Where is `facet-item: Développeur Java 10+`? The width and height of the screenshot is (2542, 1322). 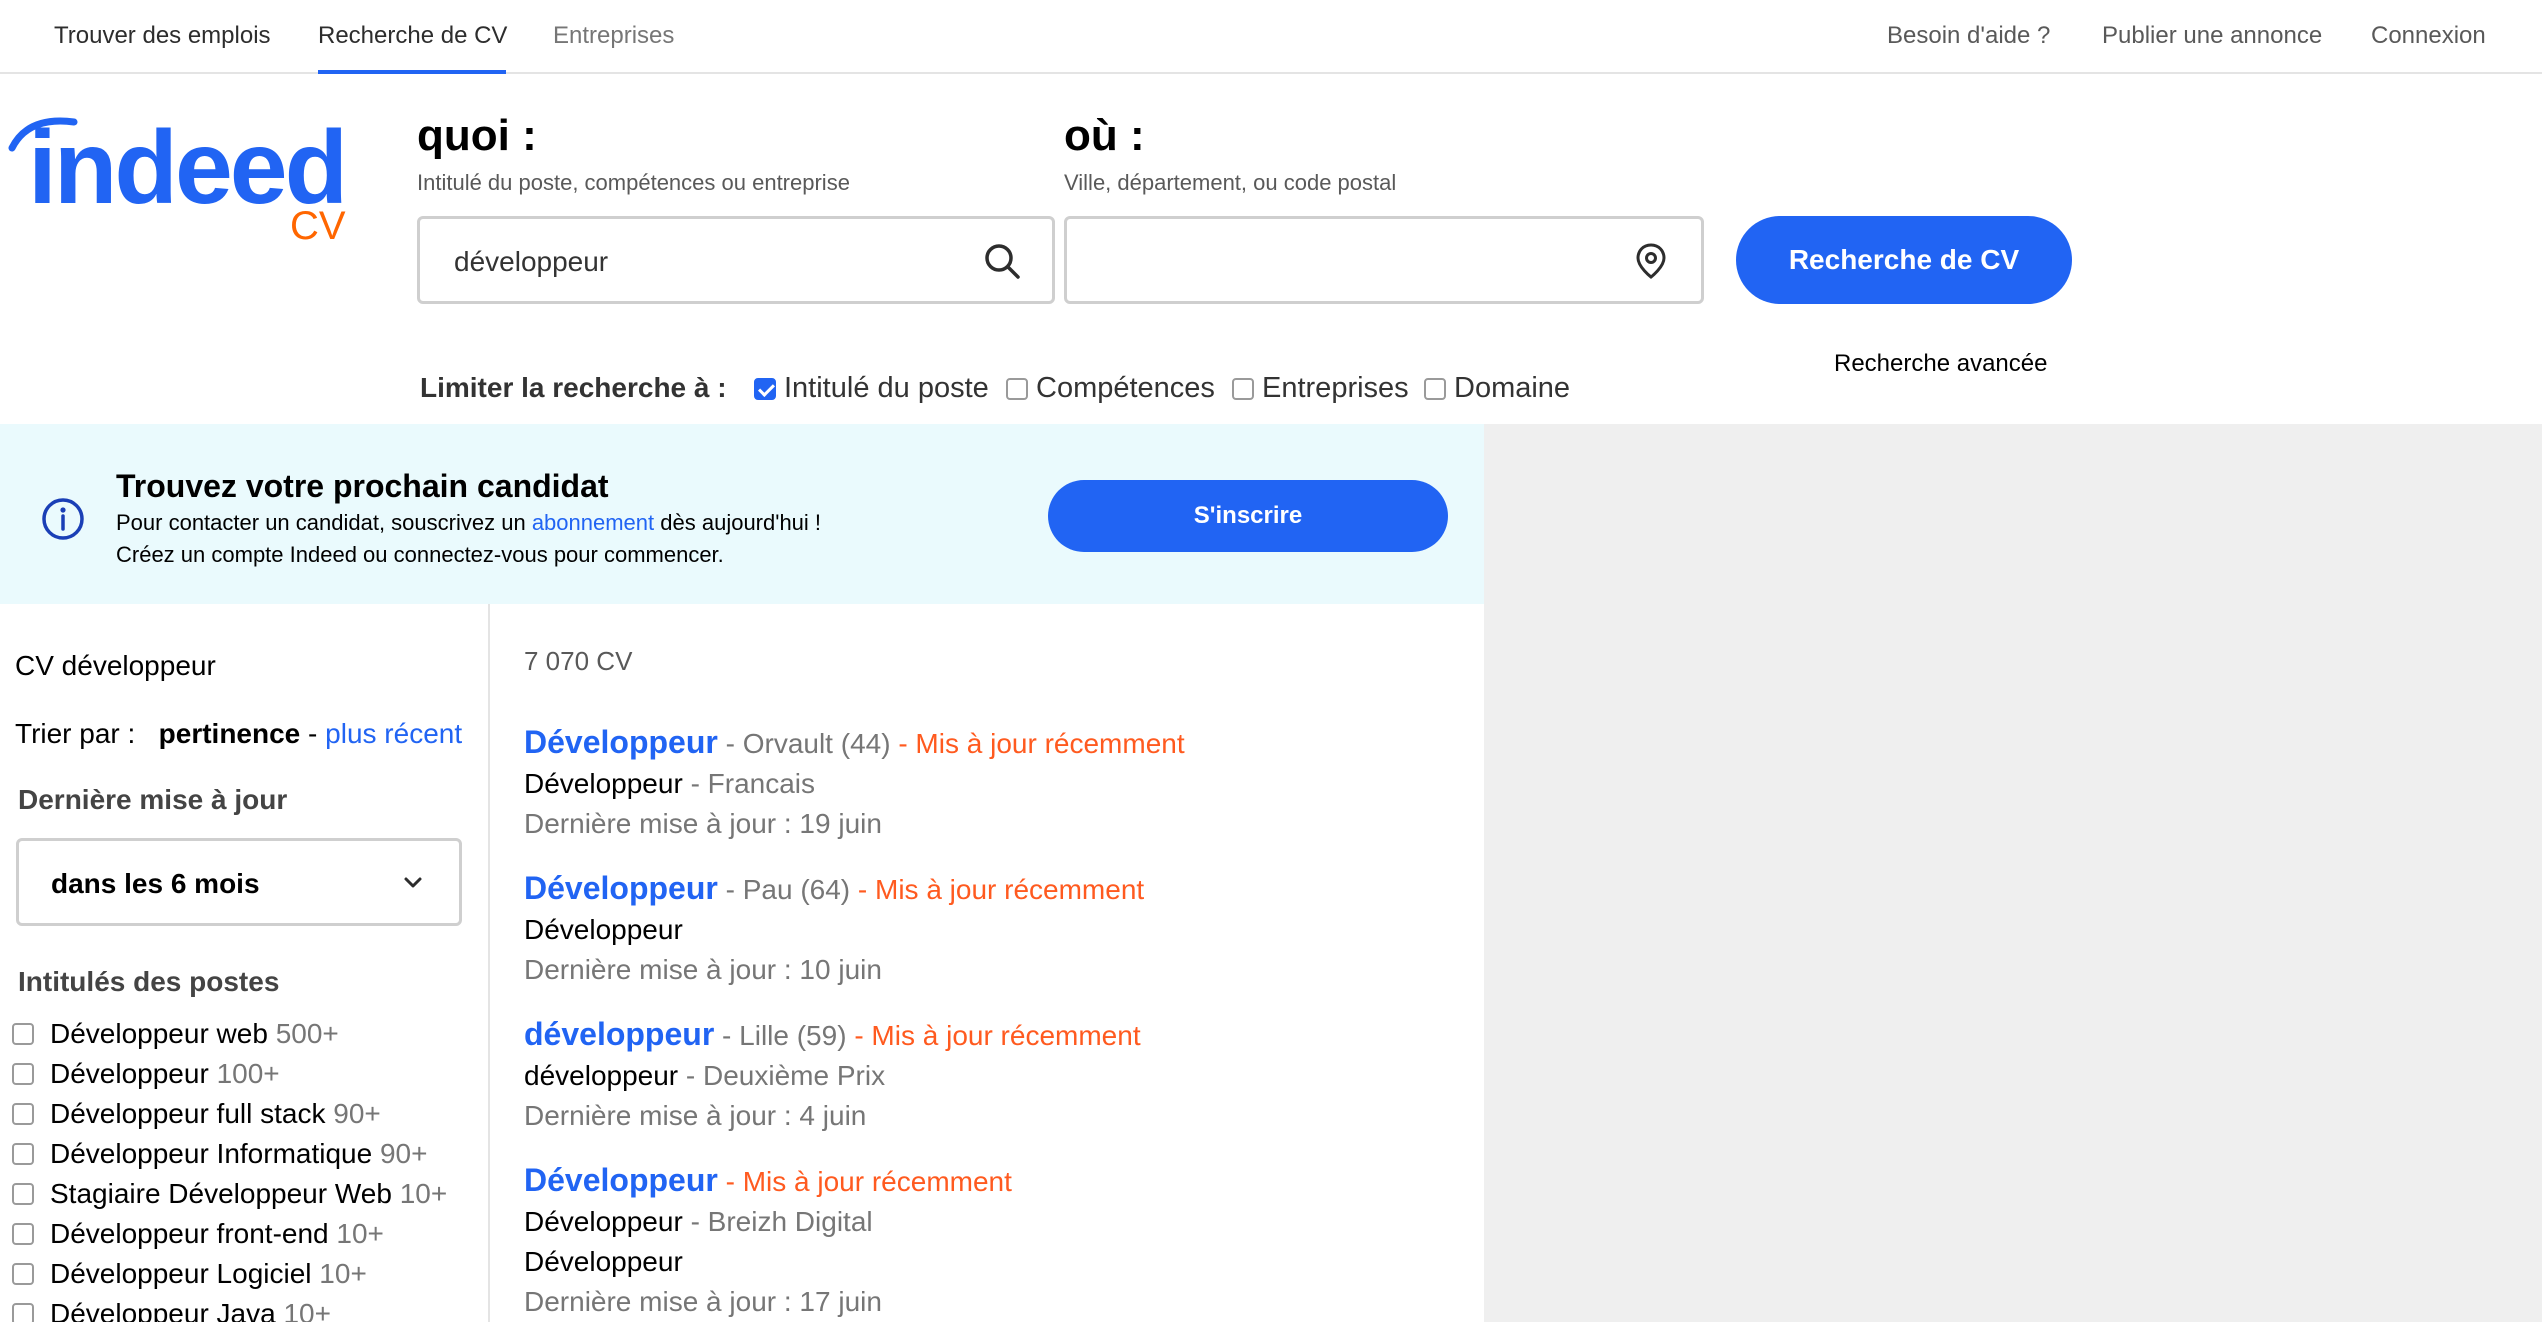 facet-item: Développeur Java 10+ is located at coordinates (171, 1310).